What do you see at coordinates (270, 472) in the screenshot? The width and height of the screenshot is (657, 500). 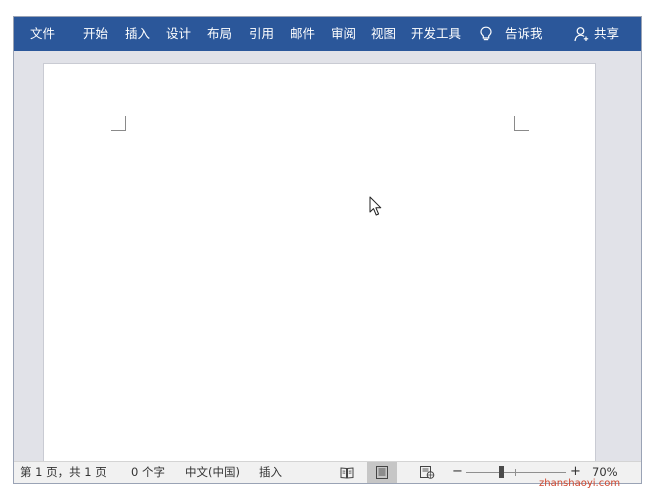 I see `insert-mode-status: 插入` at bounding box center [270, 472].